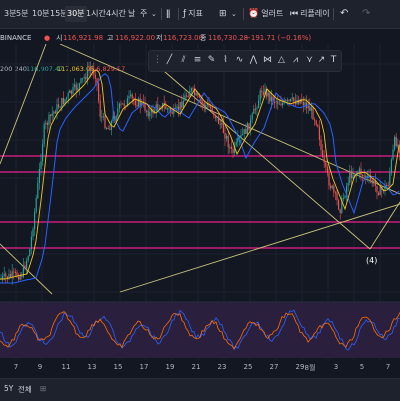  What do you see at coordinates (253, 60) in the screenshot?
I see `pattern-tool-icon: ⋀` at bounding box center [253, 60].